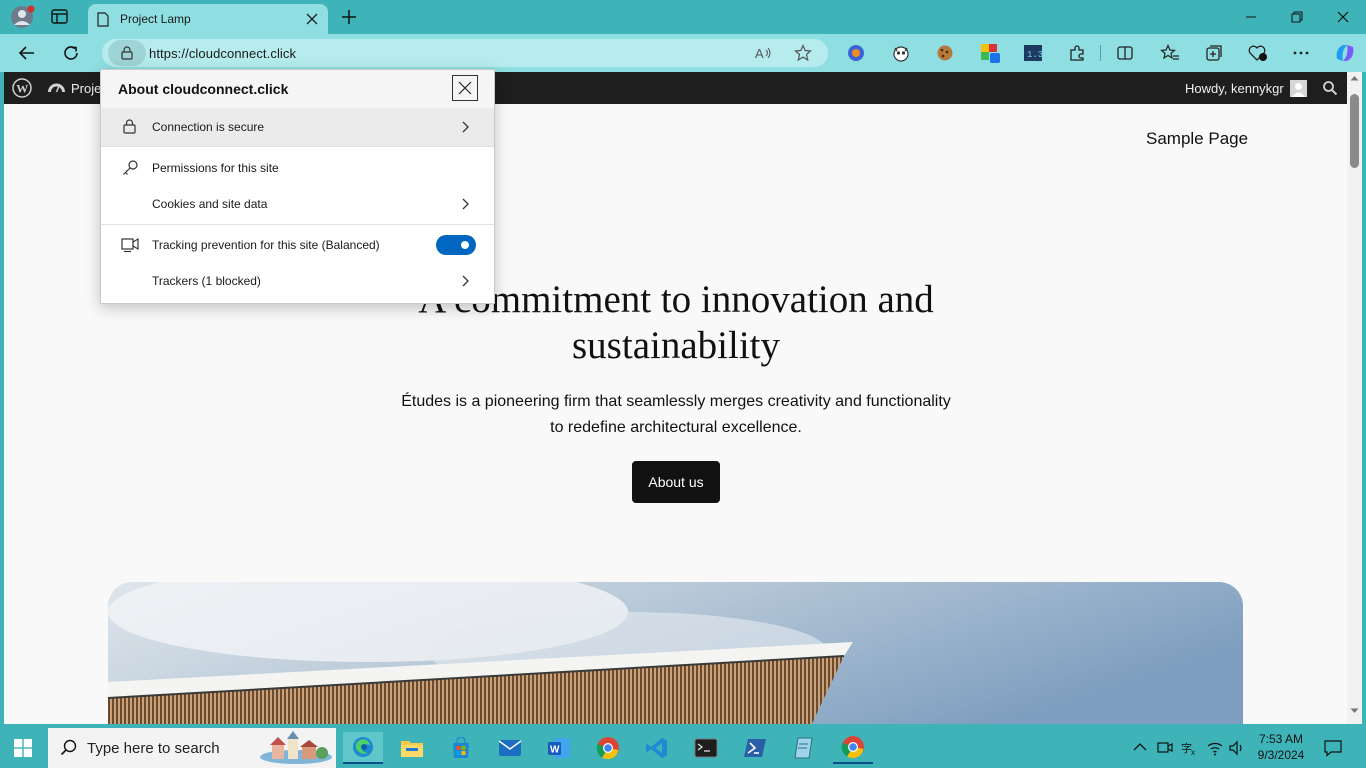 This screenshot has width=1366, height=768. What do you see at coordinates (683, 17) in the screenshot?
I see `browser-title-bar: Project Lamp` at bounding box center [683, 17].